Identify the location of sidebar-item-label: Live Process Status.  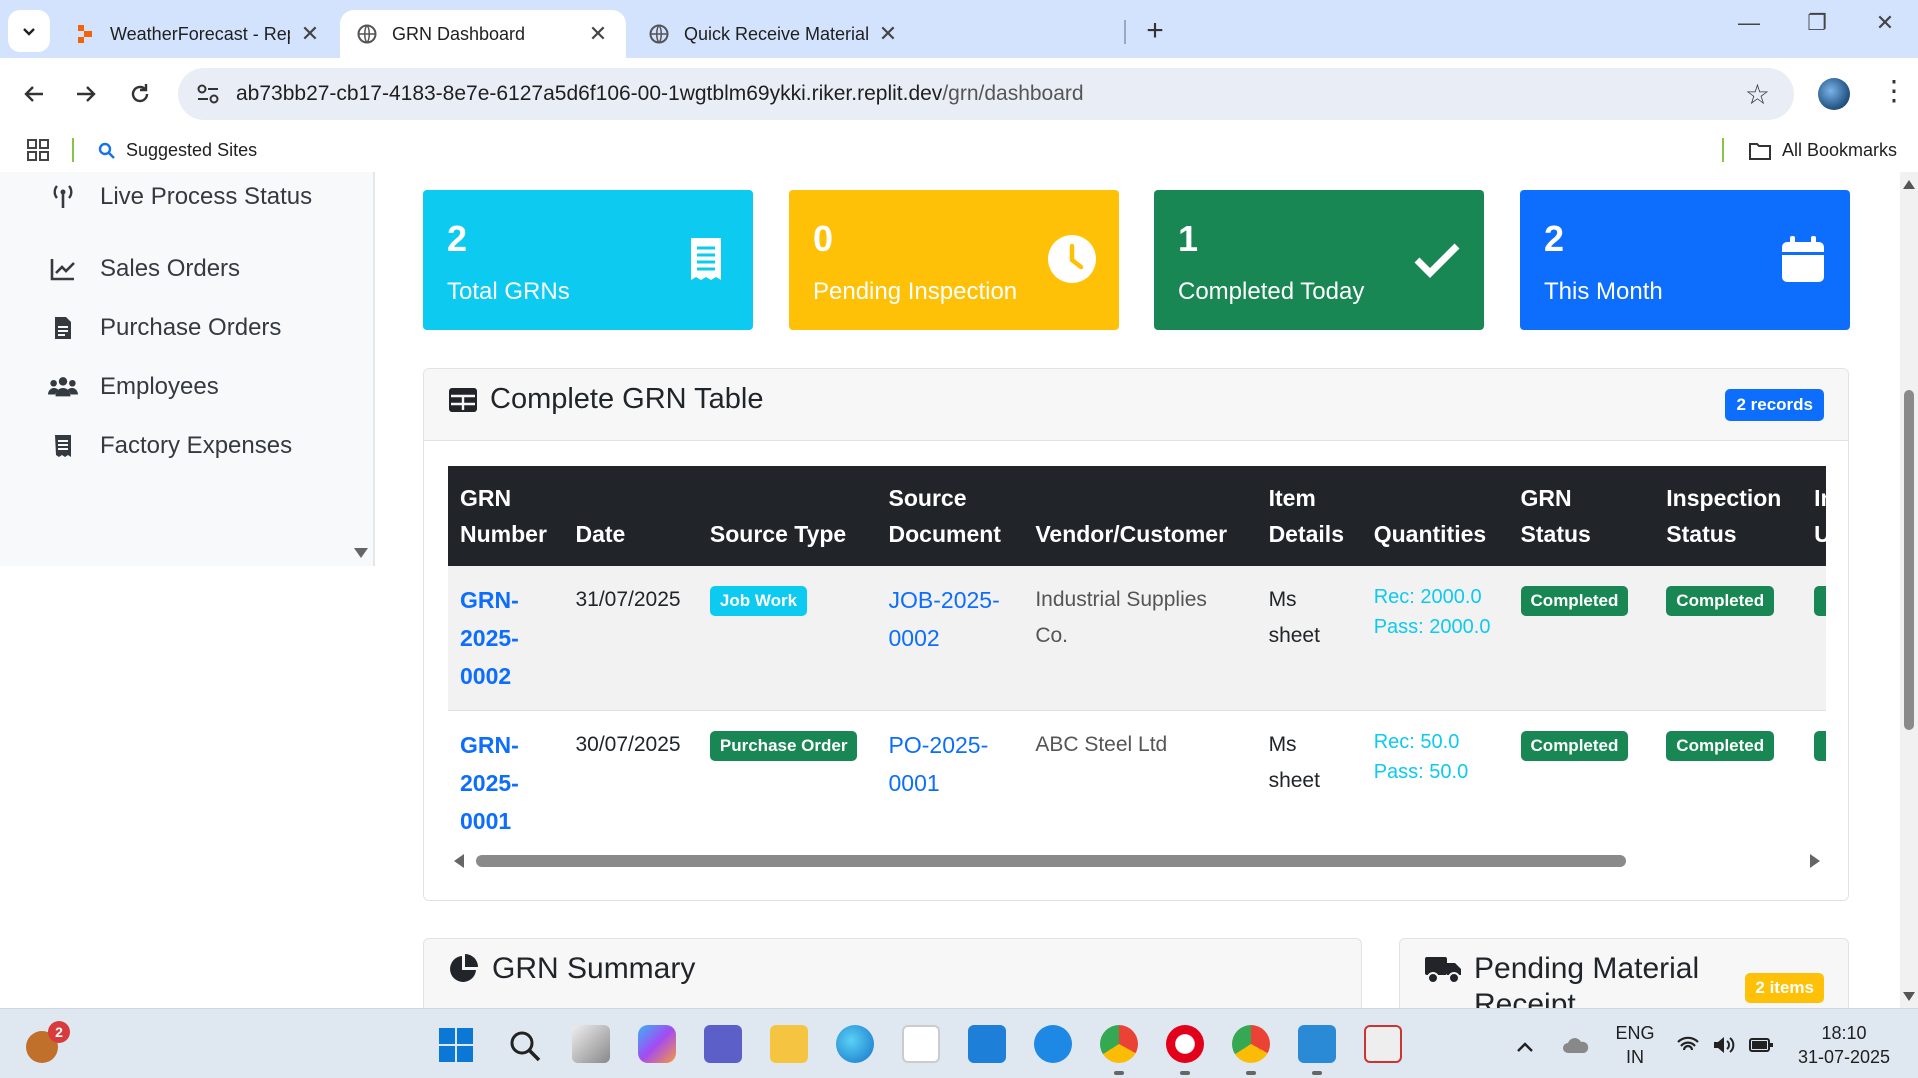
(206, 196).